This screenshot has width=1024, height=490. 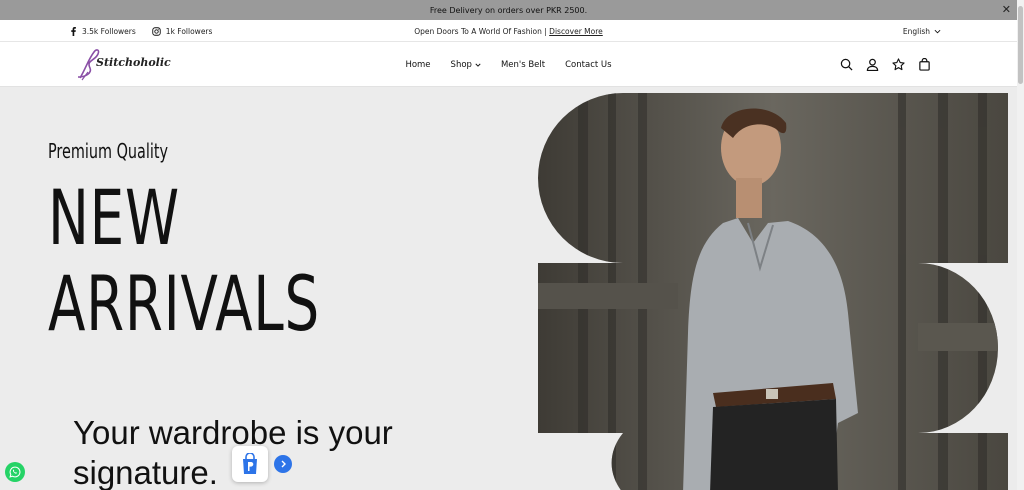 What do you see at coordinates (916, 31) in the screenshot?
I see `language-label: English` at bounding box center [916, 31].